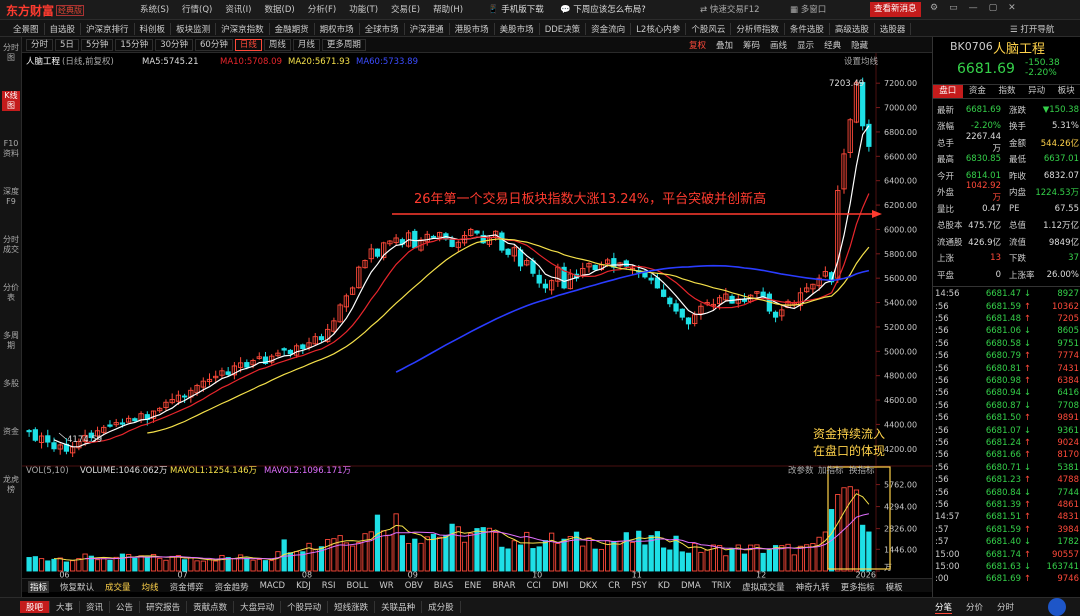 The width and height of the screenshot is (1080, 616). Describe the element at coordinates (1065, 91) in the screenshot. I see `quote-tab-4: 板块` at that location.